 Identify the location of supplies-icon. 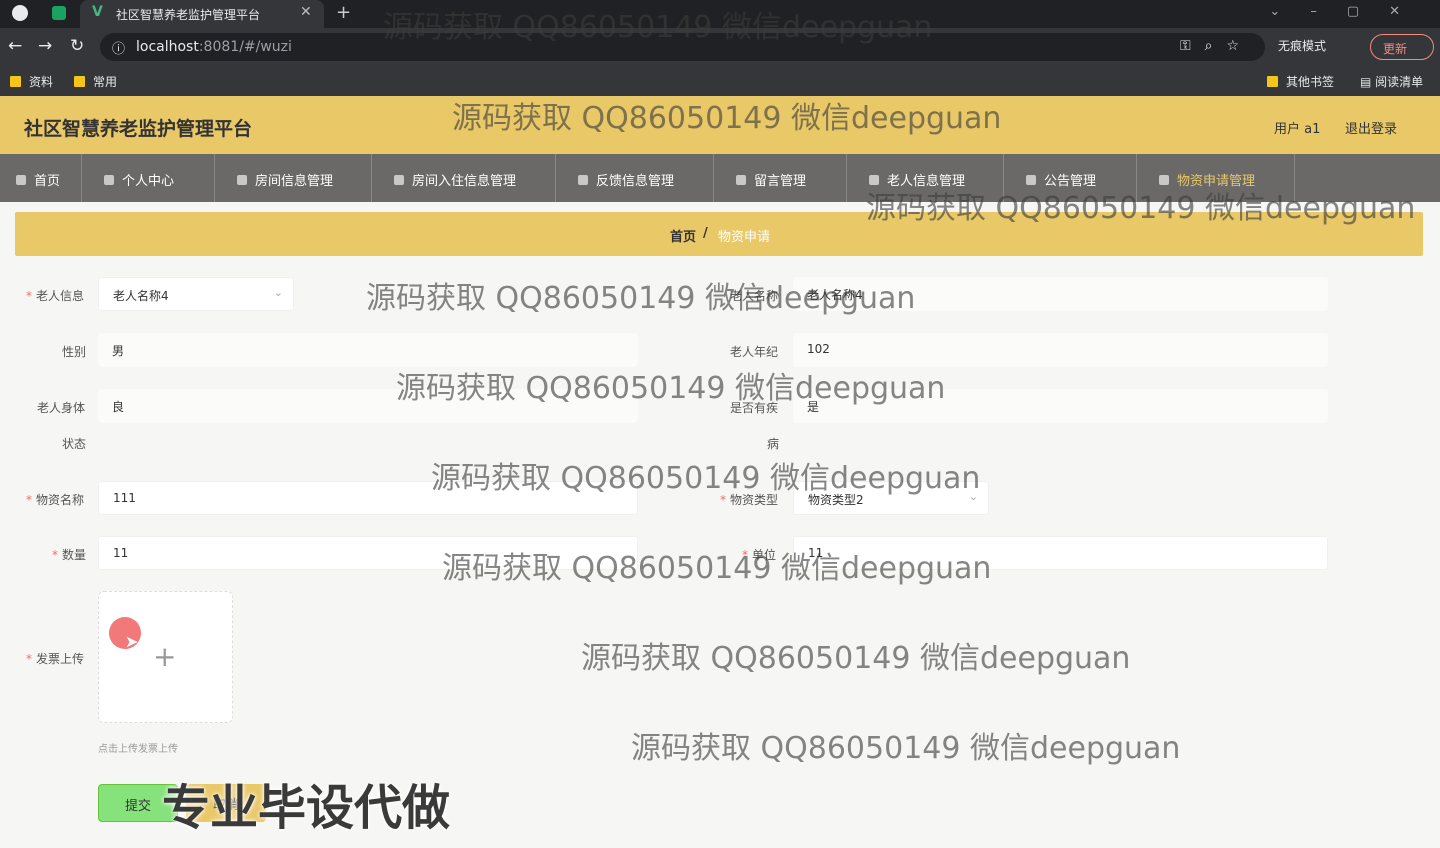
(1164, 180).